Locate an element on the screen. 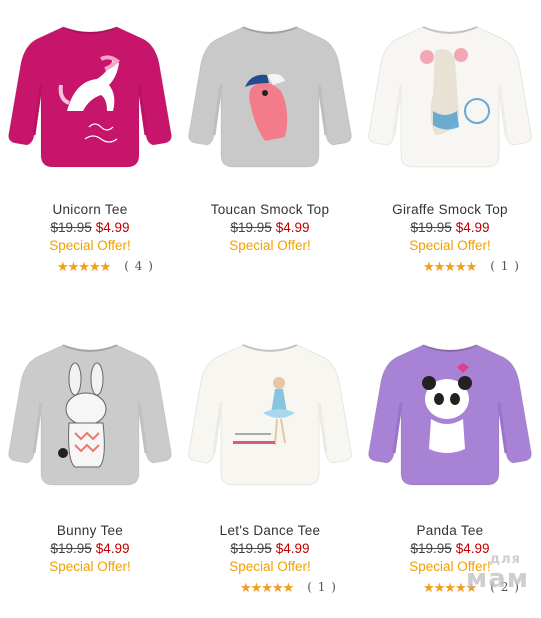  shirt-image-toucan is located at coordinates (270, 97).